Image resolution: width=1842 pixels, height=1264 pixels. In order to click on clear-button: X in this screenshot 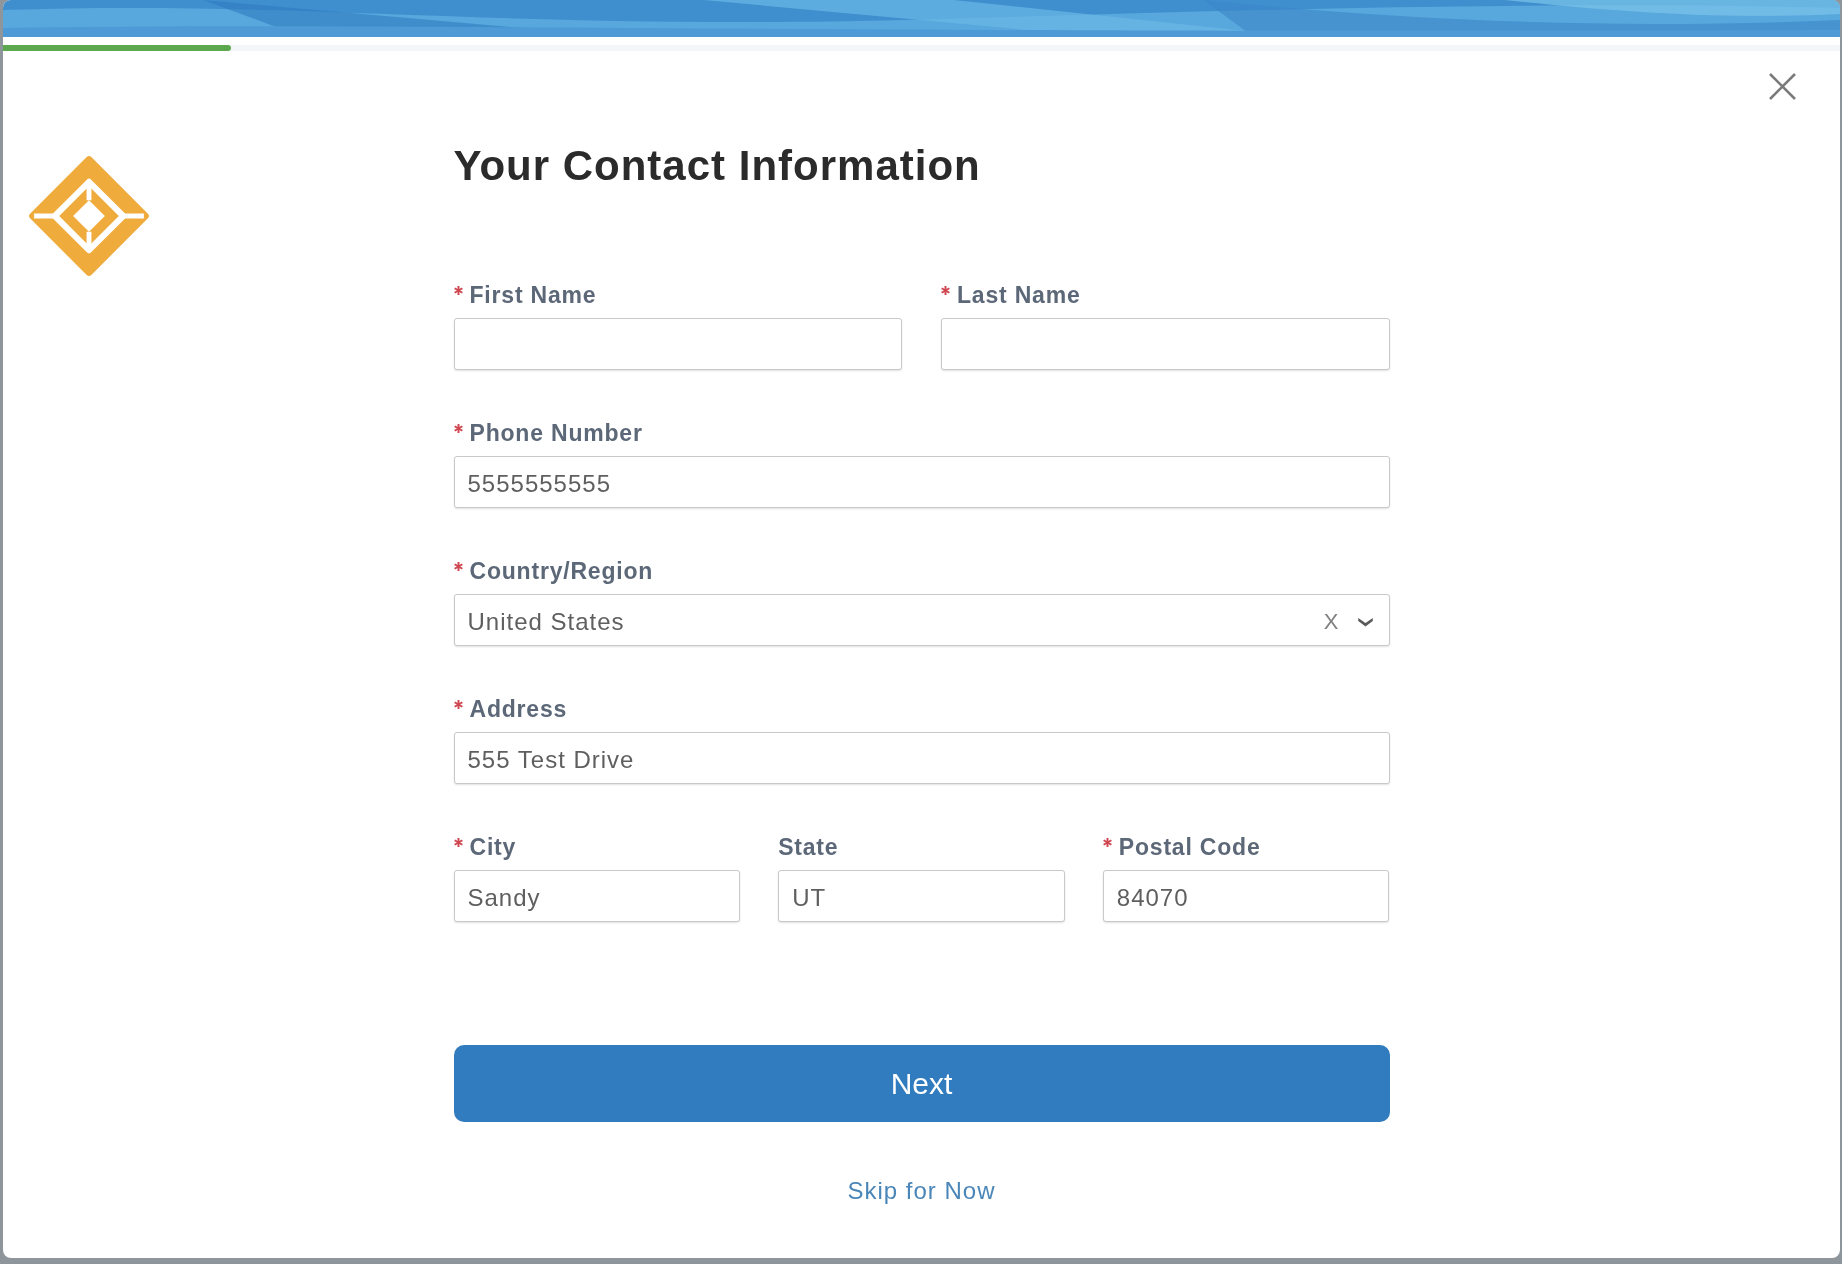, I will do `click(1331, 621)`.